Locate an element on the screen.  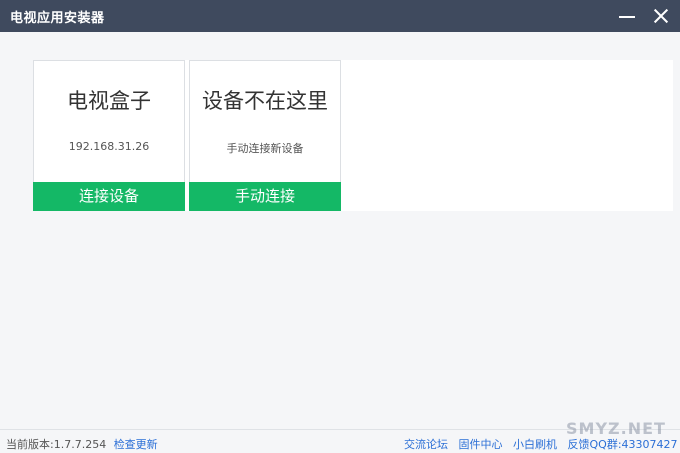
feedback-qq-group: 反馈QQ群:43307427 is located at coordinates (623, 444).